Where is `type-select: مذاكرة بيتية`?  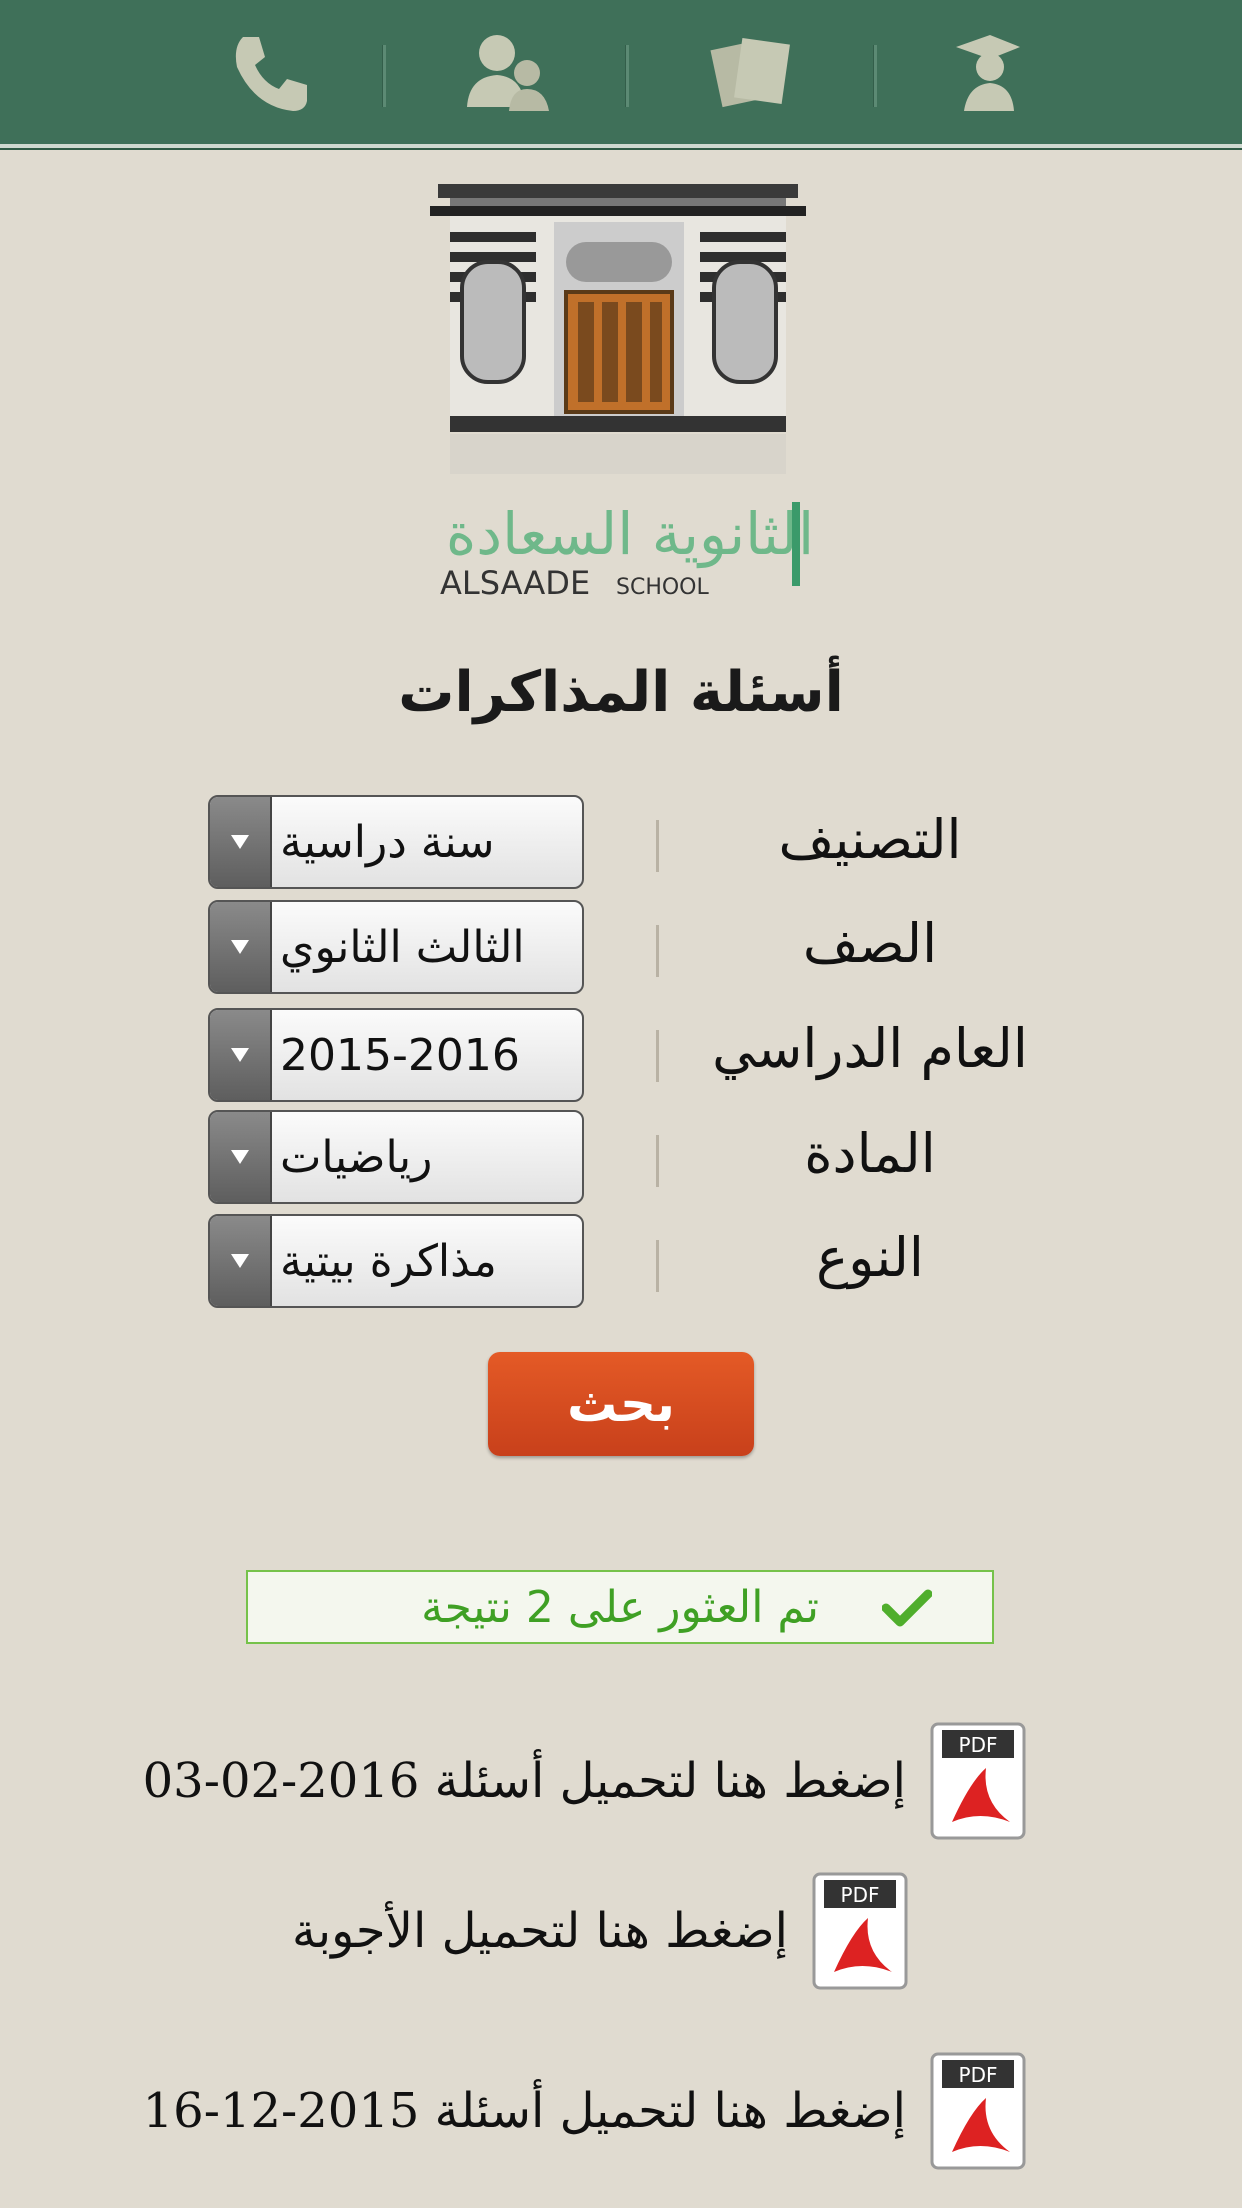 type-select: مذاكرة بيتية is located at coordinates (396, 1261).